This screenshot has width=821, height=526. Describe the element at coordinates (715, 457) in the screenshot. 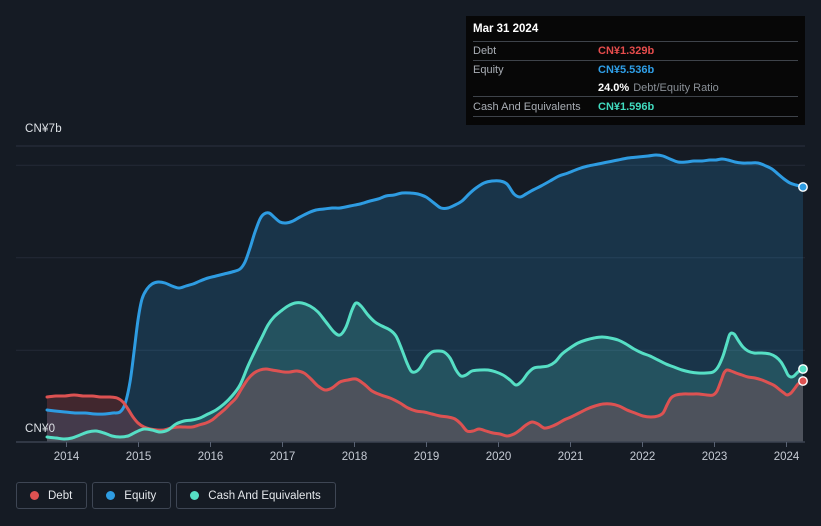

I see `x-axis-label-2023: 2023` at that location.